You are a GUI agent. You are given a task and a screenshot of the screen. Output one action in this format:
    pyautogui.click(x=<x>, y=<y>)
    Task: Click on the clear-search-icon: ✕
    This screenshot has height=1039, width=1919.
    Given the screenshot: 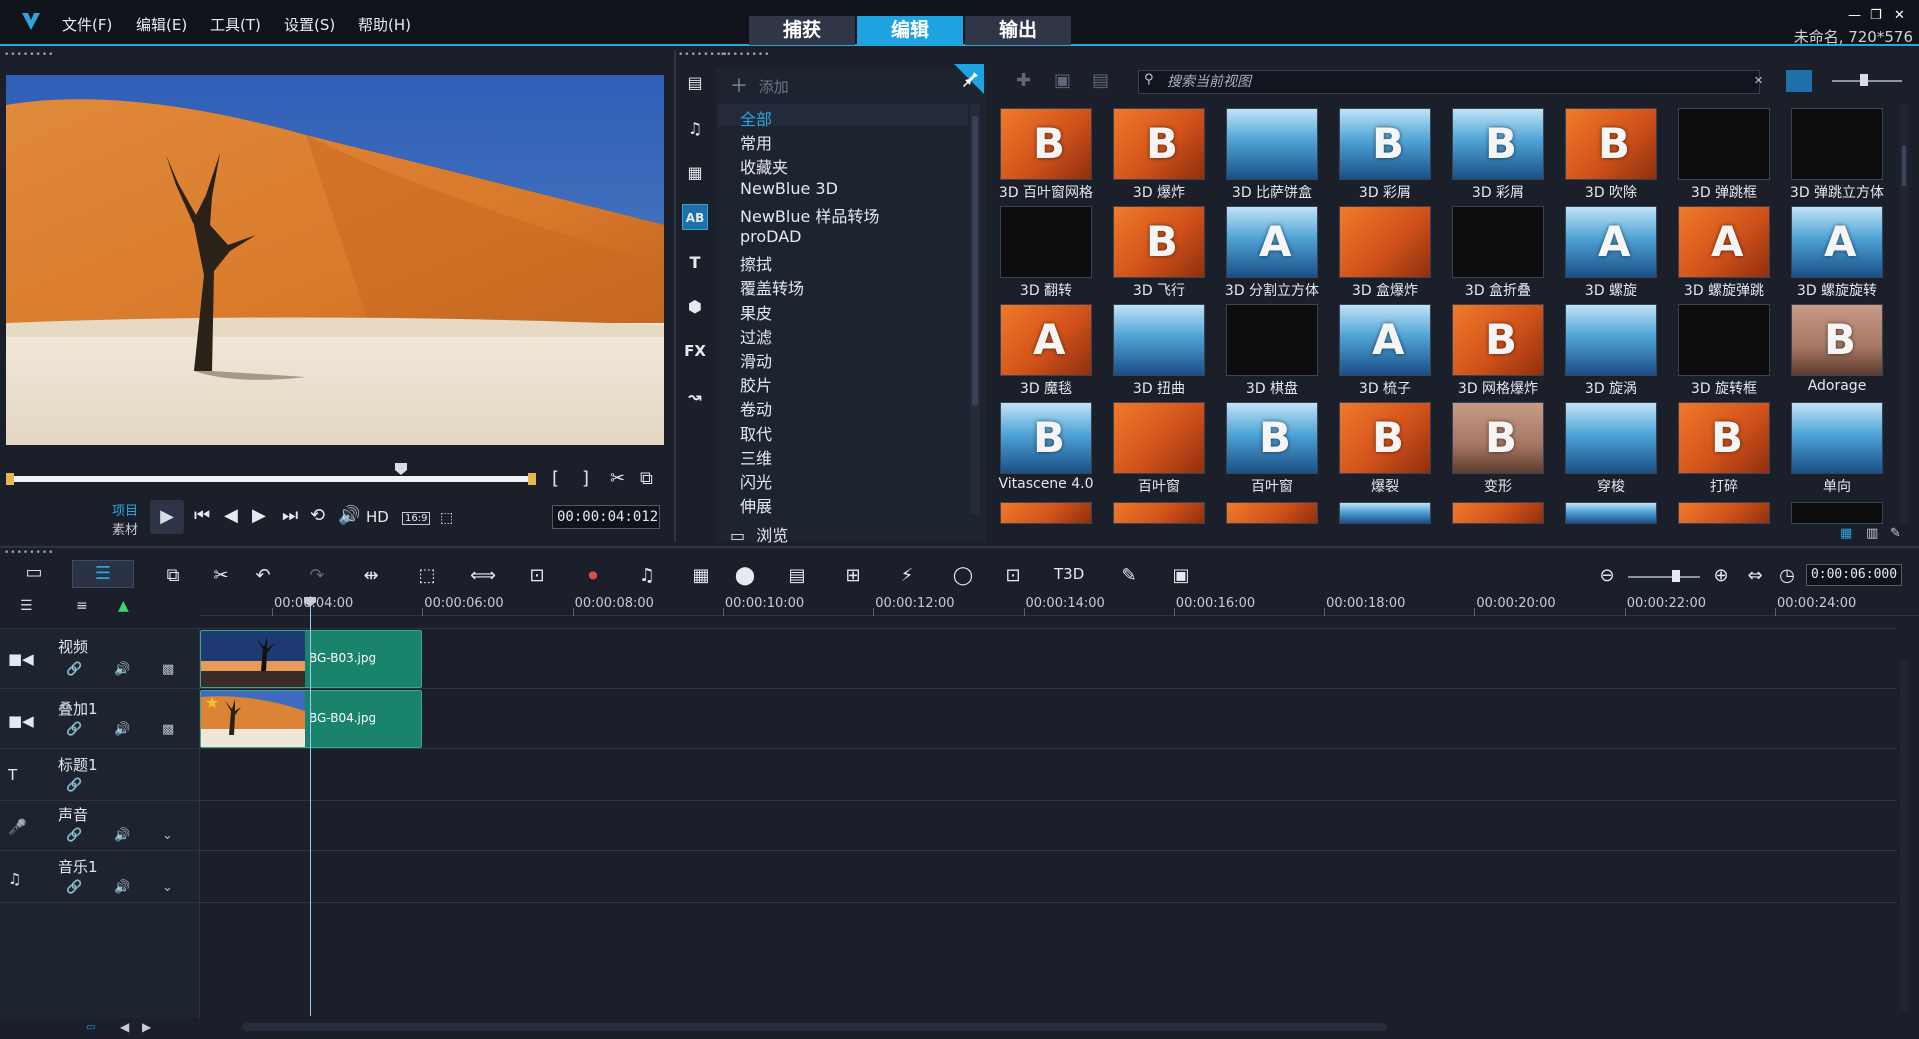 What is the action you would take?
    pyautogui.click(x=1758, y=80)
    